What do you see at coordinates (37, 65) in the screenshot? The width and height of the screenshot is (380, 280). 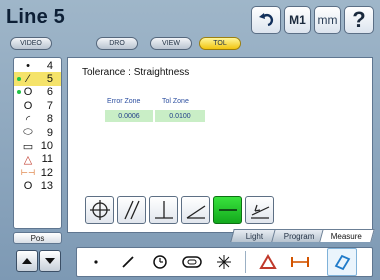 I see `list-item: • 4` at bounding box center [37, 65].